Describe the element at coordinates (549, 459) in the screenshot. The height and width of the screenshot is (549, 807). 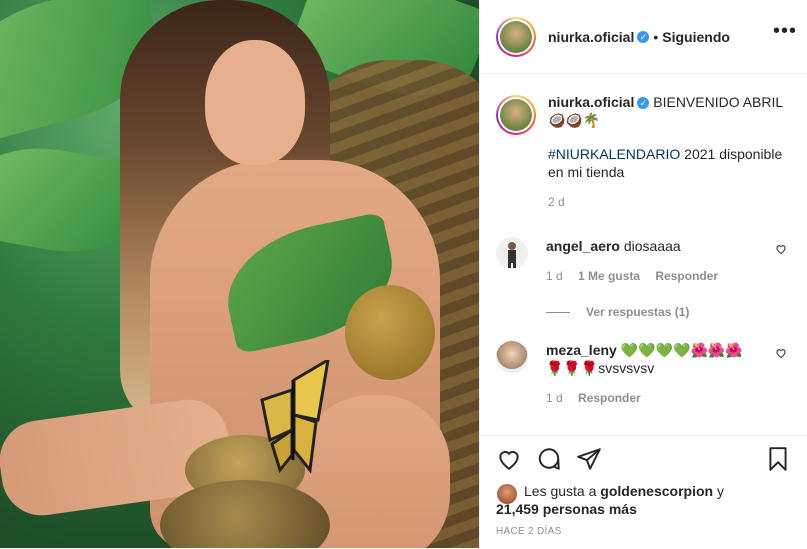
I see `comment-icon` at that location.